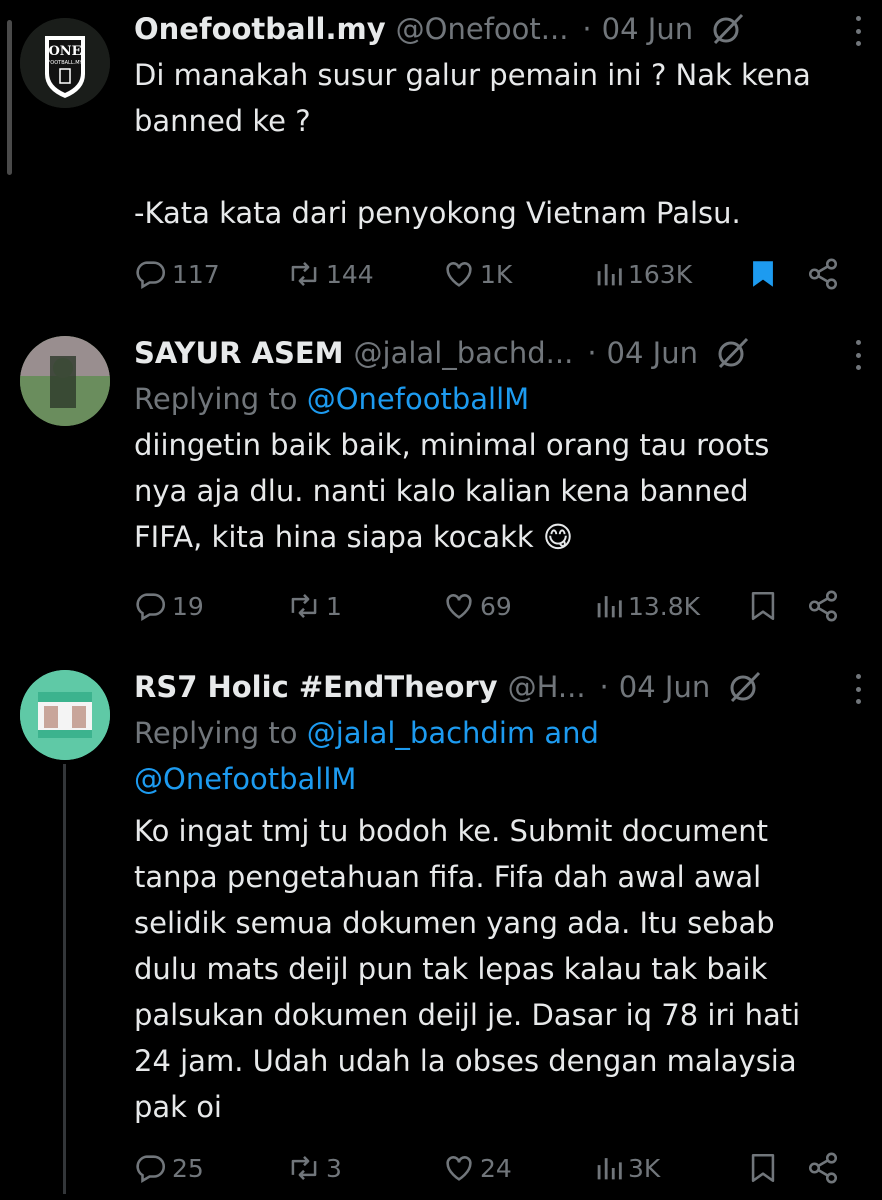 The width and height of the screenshot is (882, 1200). Describe the element at coordinates (316, 687) in the screenshot. I see `display-name: RS7 Holic #EndTheory` at that location.